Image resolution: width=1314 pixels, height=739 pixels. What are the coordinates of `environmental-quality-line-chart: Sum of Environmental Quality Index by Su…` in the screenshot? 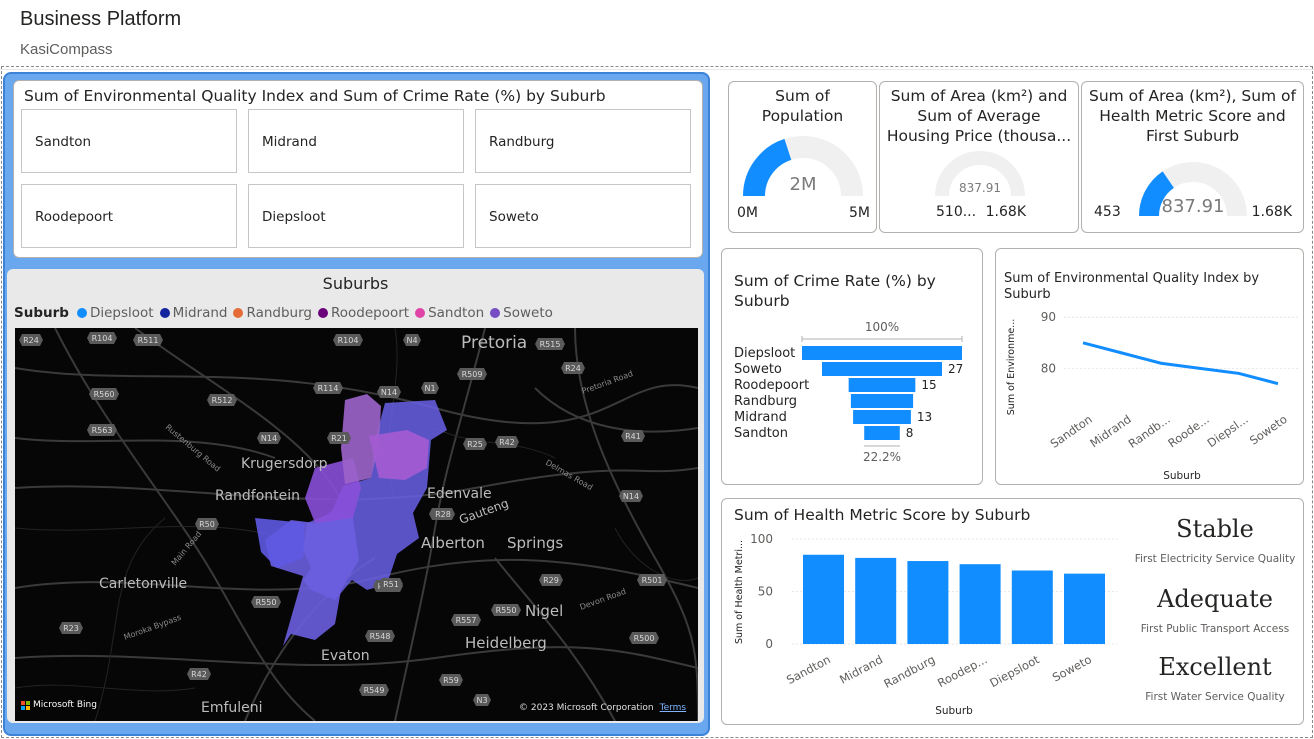 It's located at (1149, 366).